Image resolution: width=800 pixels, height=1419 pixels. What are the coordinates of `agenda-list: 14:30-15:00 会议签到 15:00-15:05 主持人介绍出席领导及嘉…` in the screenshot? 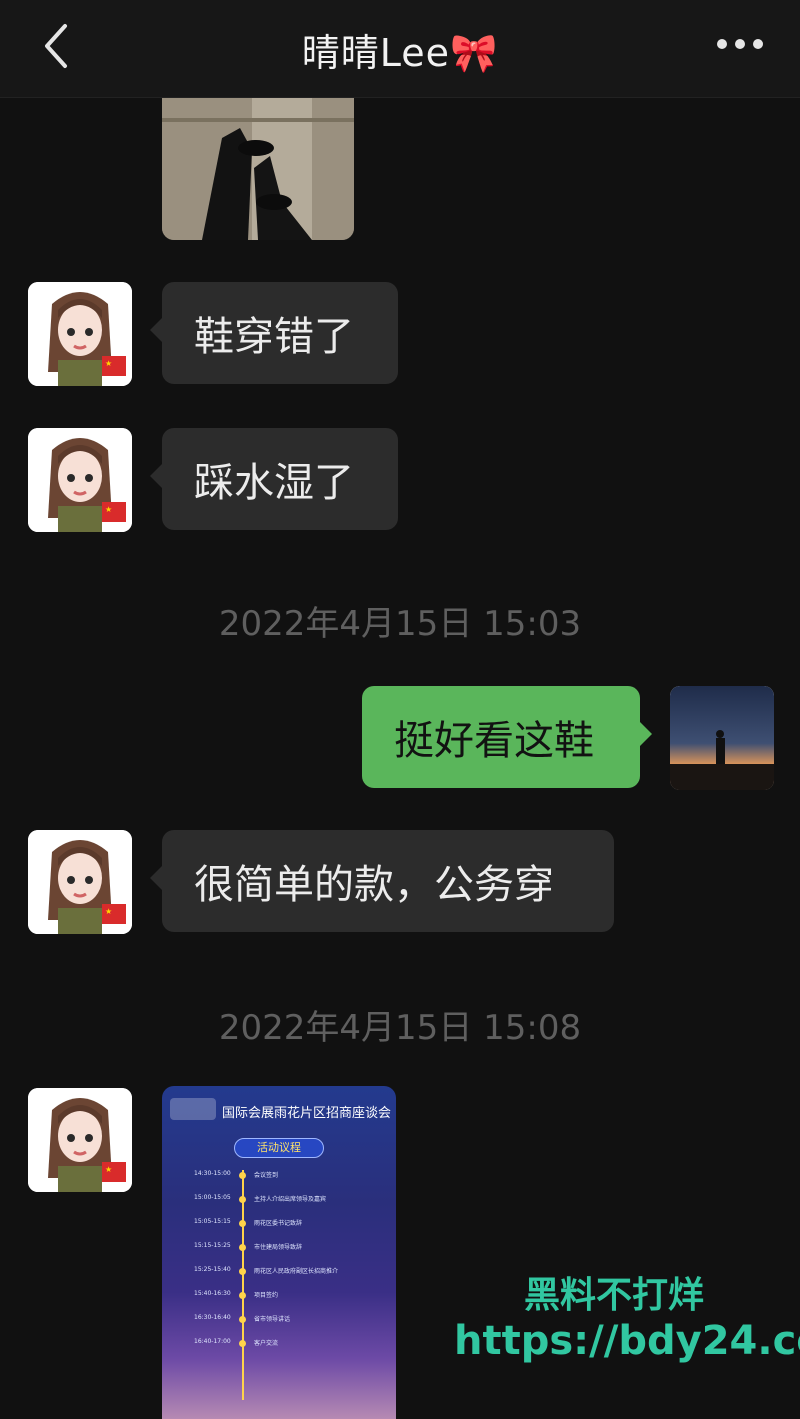 It's located at (289, 1285).